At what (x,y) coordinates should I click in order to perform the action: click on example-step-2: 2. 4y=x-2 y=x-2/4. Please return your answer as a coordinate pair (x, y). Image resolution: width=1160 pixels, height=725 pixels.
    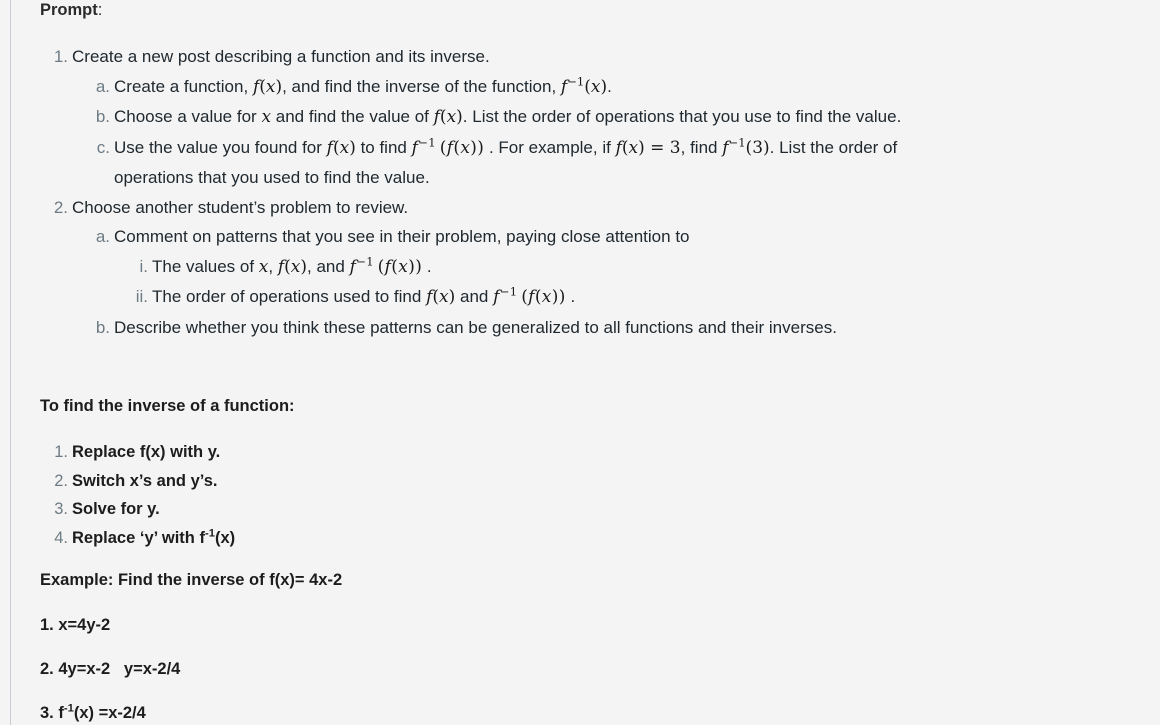
    Looking at the image, I should click on (110, 669).